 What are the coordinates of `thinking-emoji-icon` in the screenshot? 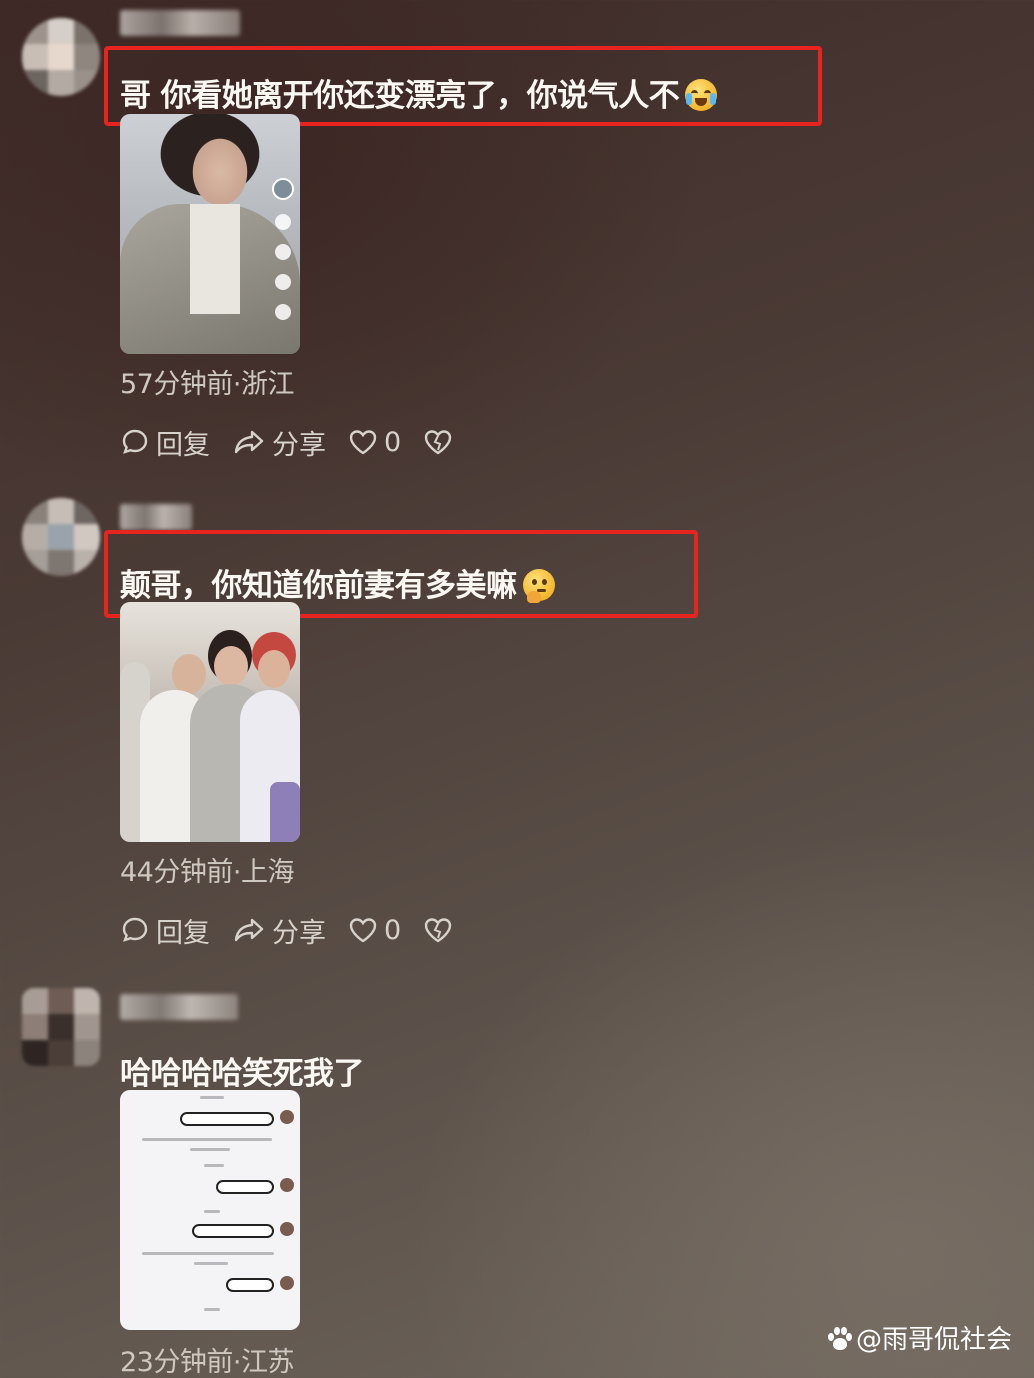 It's located at (538, 585).